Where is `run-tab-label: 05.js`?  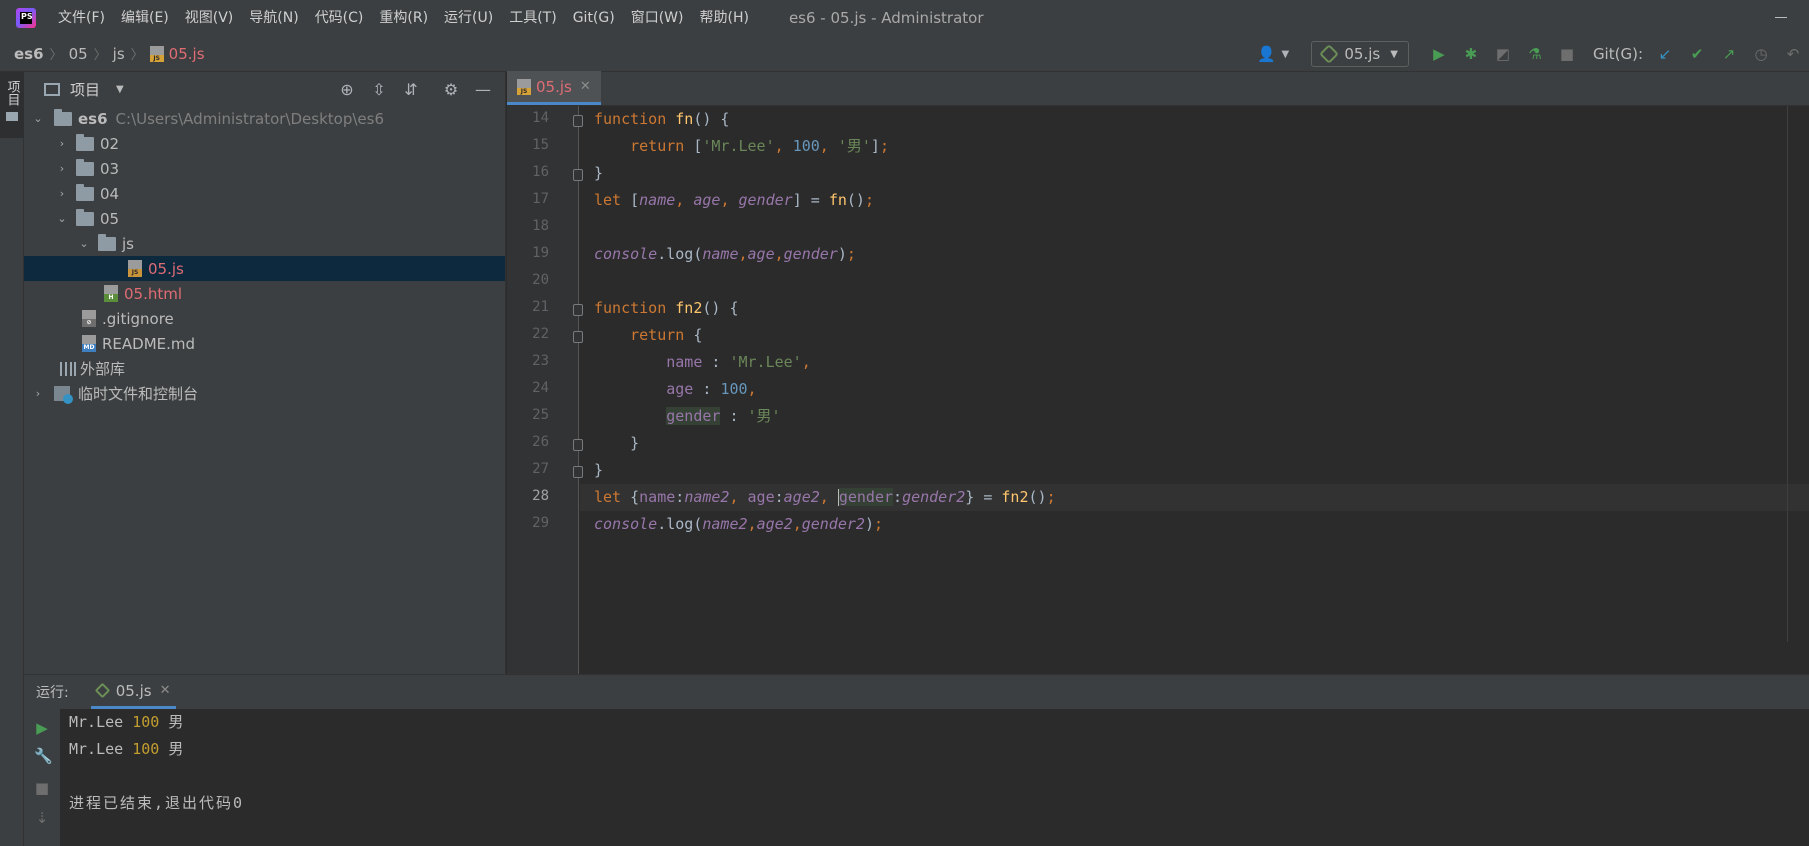 run-tab-label: 05.js is located at coordinates (133, 690).